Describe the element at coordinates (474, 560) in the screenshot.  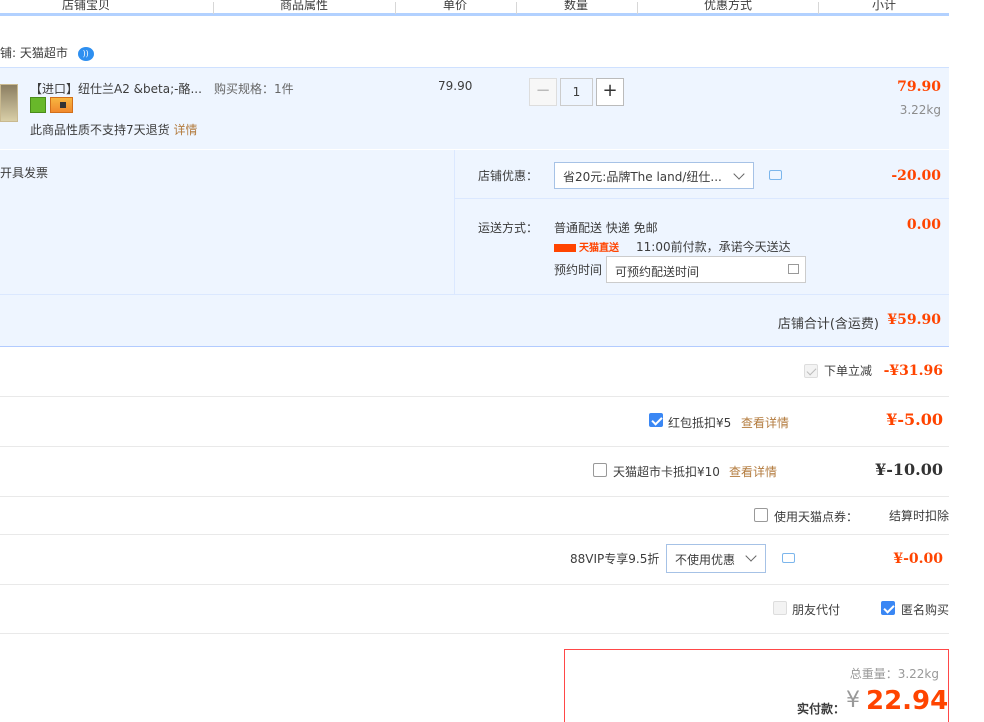
I see `vip-row: 88VIP专享9.5折 不使用优惠 ¥-0.00` at that location.